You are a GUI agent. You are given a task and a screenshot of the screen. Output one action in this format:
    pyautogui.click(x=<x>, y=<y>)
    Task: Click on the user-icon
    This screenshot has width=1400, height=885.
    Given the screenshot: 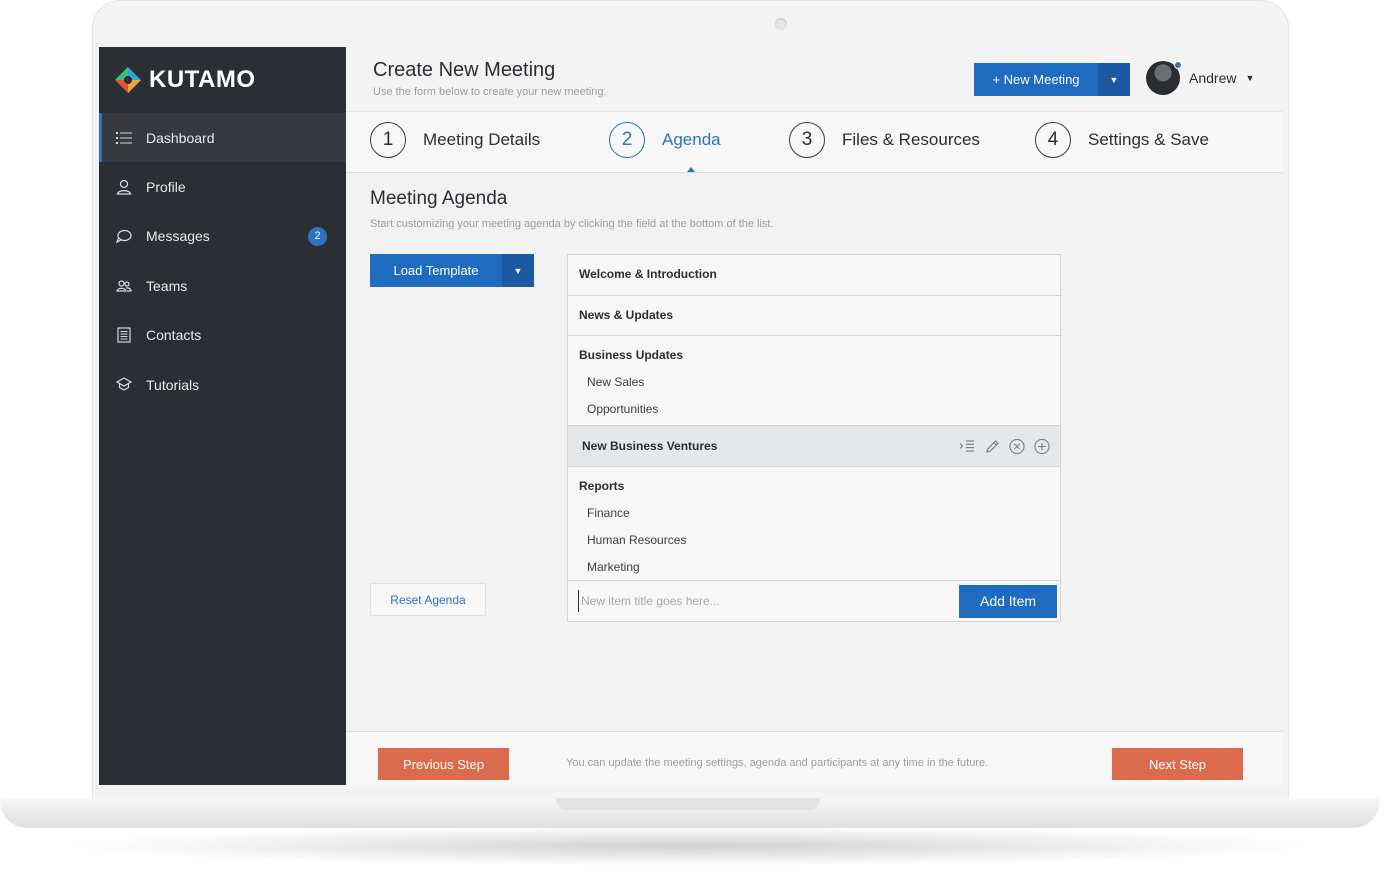 What is the action you would take?
    pyautogui.click(x=124, y=187)
    